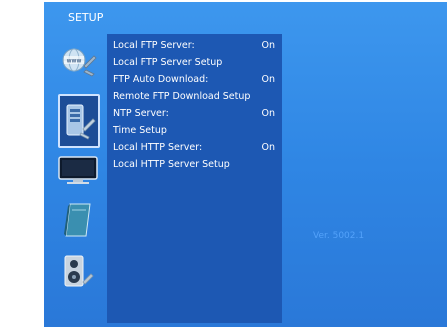  Describe the element at coordinates (161, 79) in the screenshot. I see `menu-item-label: FTP Auto Download:` at that location.